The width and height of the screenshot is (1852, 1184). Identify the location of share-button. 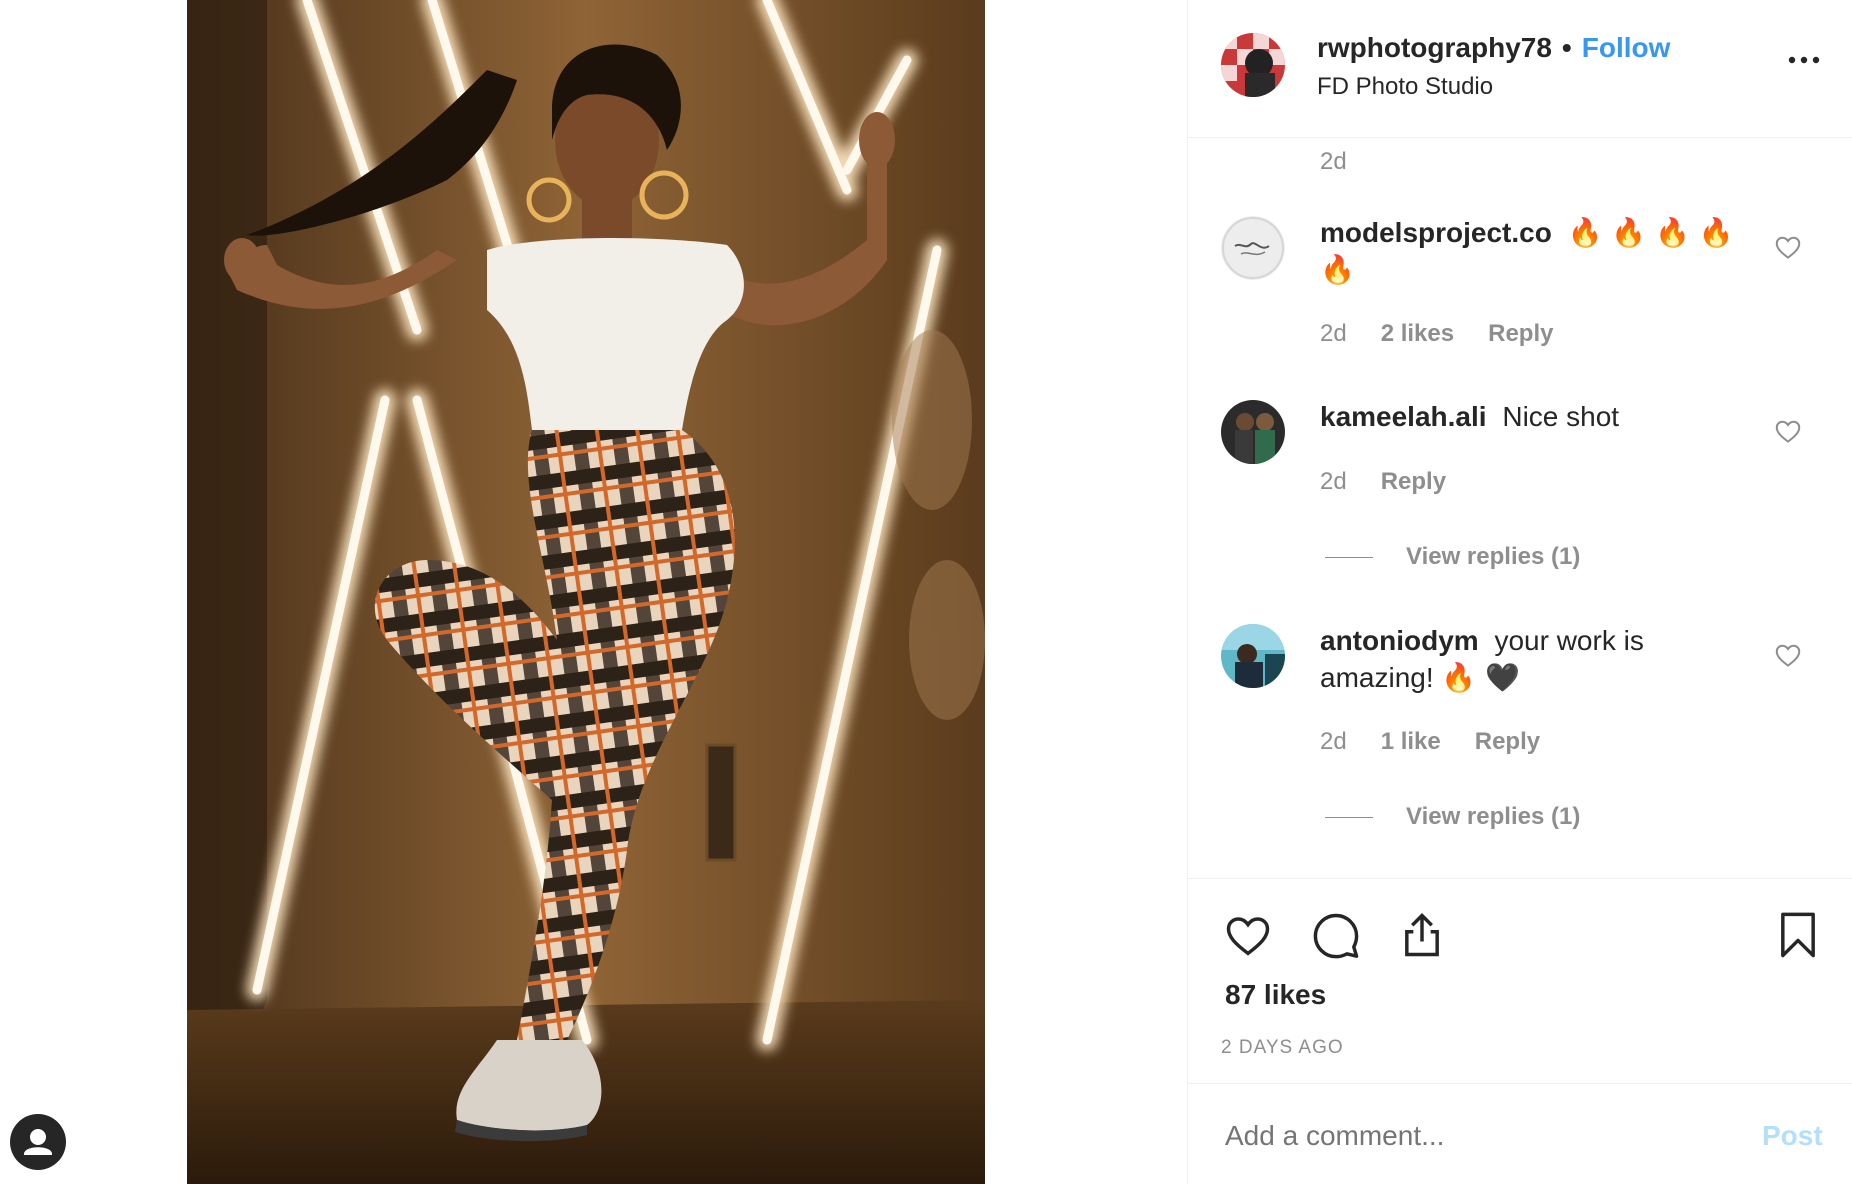
(1422, 935).